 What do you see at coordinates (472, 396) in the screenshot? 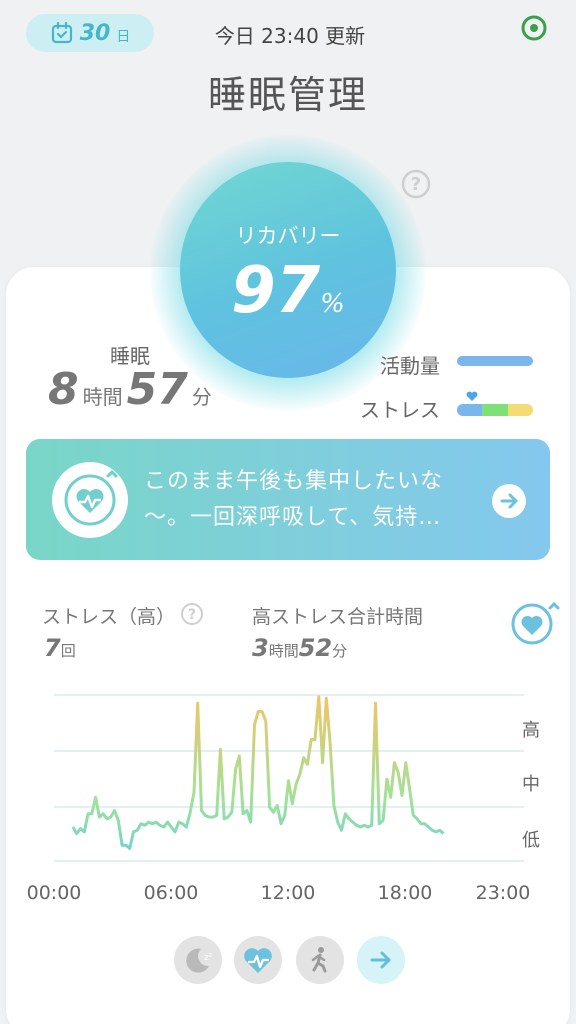
I see `heart-marker-icon` at bounding box center [472, 396].